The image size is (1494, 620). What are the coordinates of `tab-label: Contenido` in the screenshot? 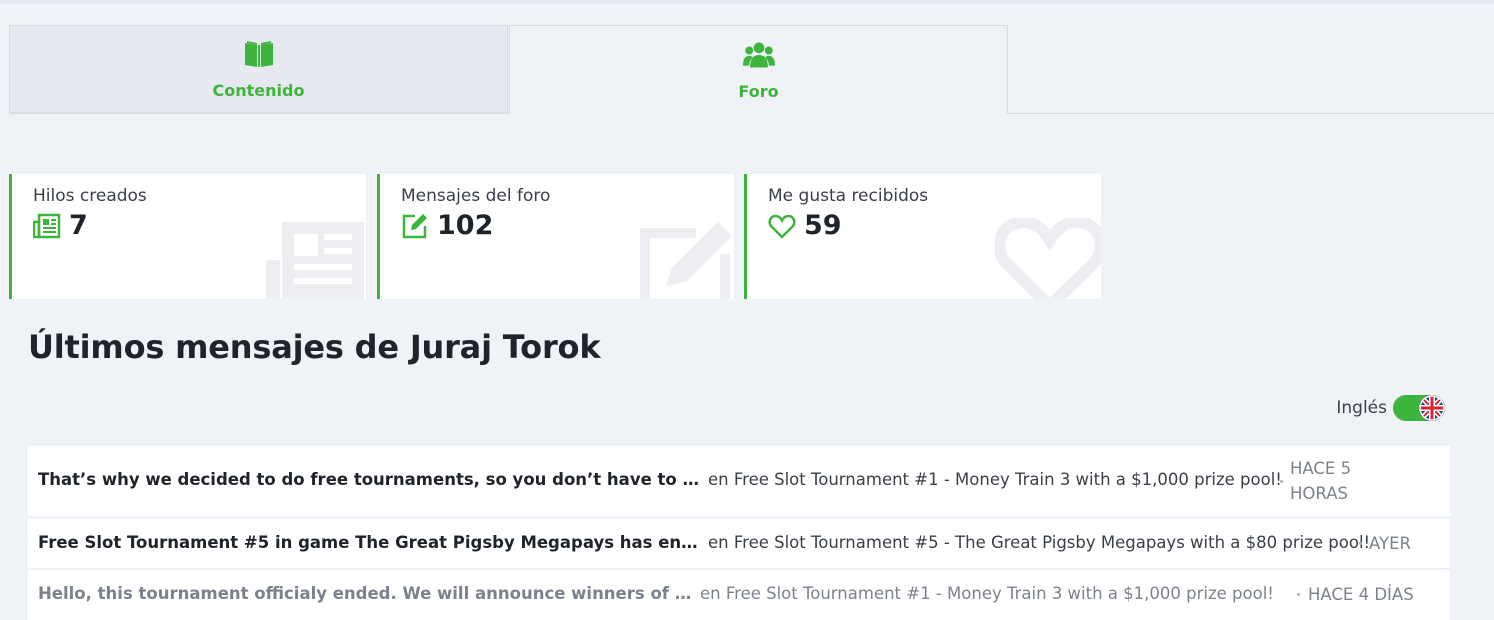 It's located at (258, 90).